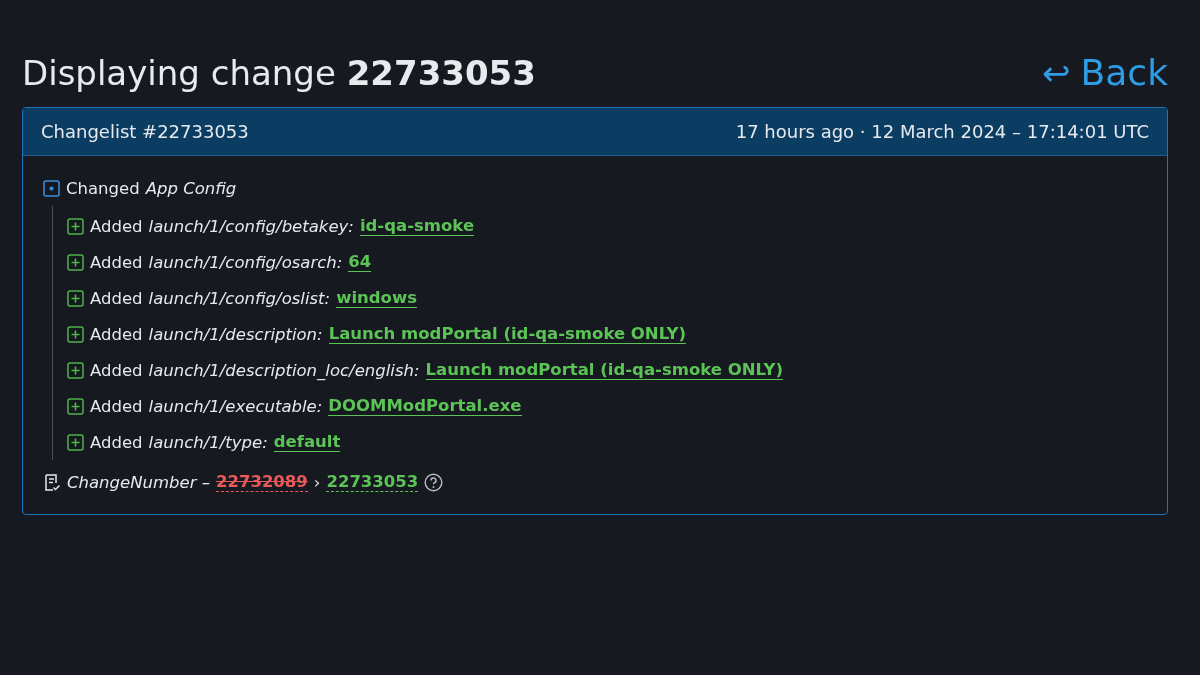  I want to click on change-key: launch/1/description_loc/english:, so click(284, 370).